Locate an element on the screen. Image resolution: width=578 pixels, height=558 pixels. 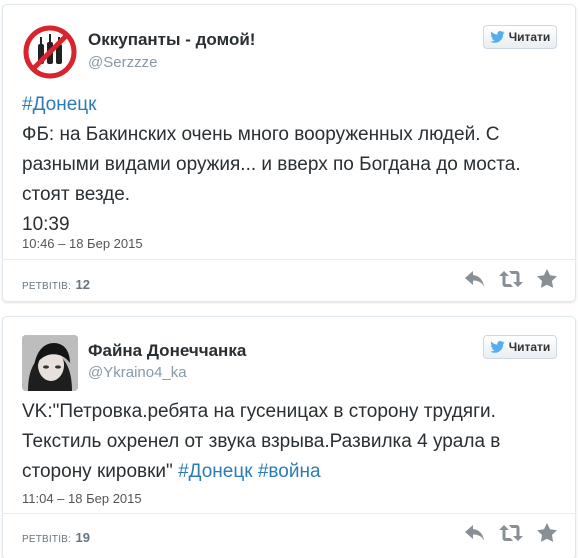
user-handle: @Ykraino4_ka is located at coordinates (137, 372).